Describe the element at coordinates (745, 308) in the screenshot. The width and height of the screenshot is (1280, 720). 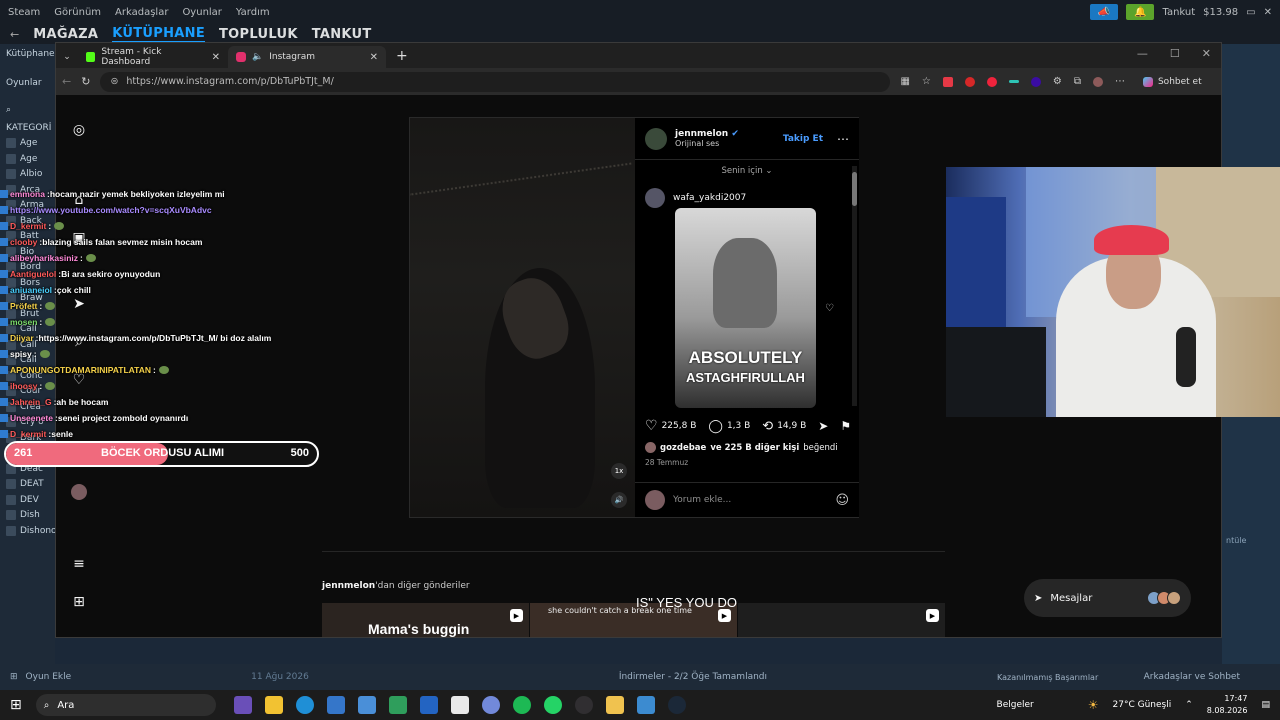
I see `comment-image: ABSOLUTELY ASTAGHFIRULLAH` at that location.